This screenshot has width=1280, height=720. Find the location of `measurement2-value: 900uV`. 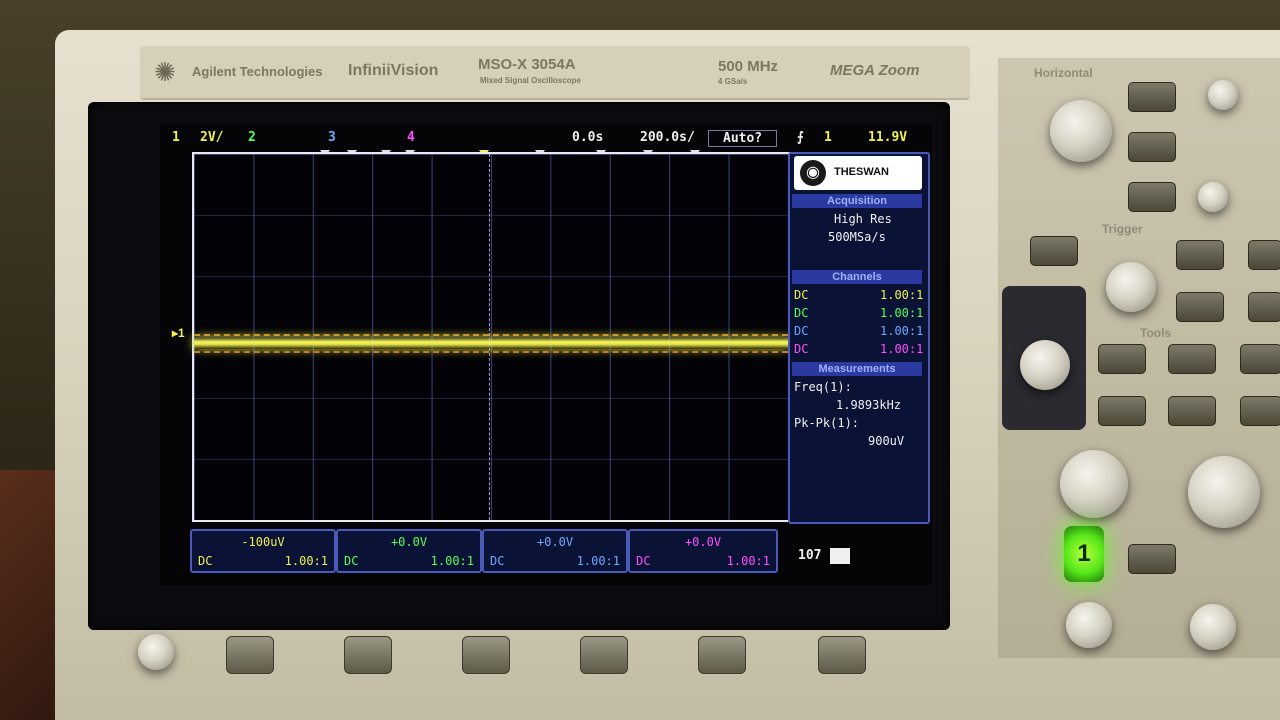

measurement2-value: 900uV is located at coordinates (886, 441).